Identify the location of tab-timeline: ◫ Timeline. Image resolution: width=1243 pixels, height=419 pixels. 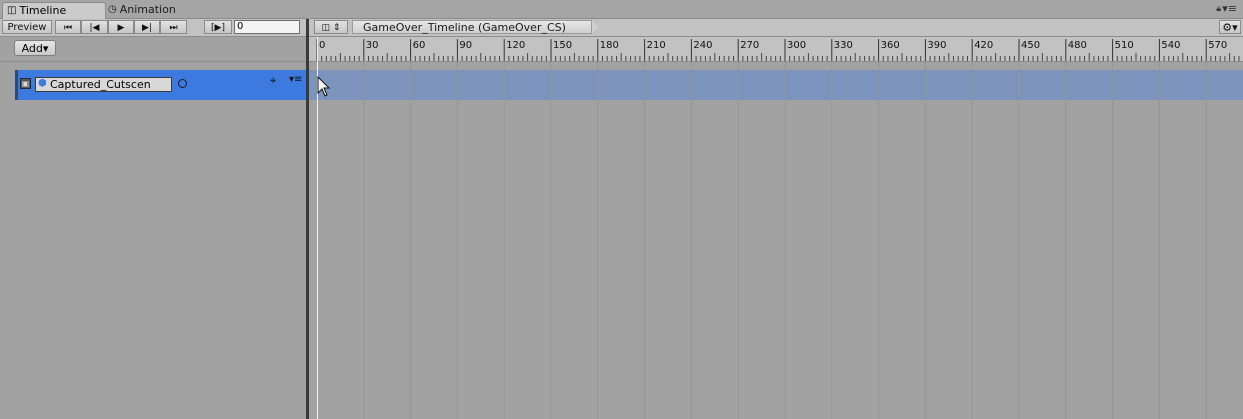
(54, 10).